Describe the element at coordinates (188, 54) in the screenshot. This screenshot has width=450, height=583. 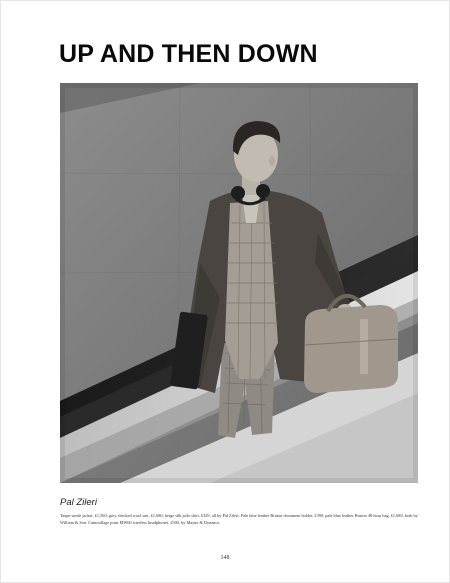
I see `headline: UP AND THEN DOWN` at that location.